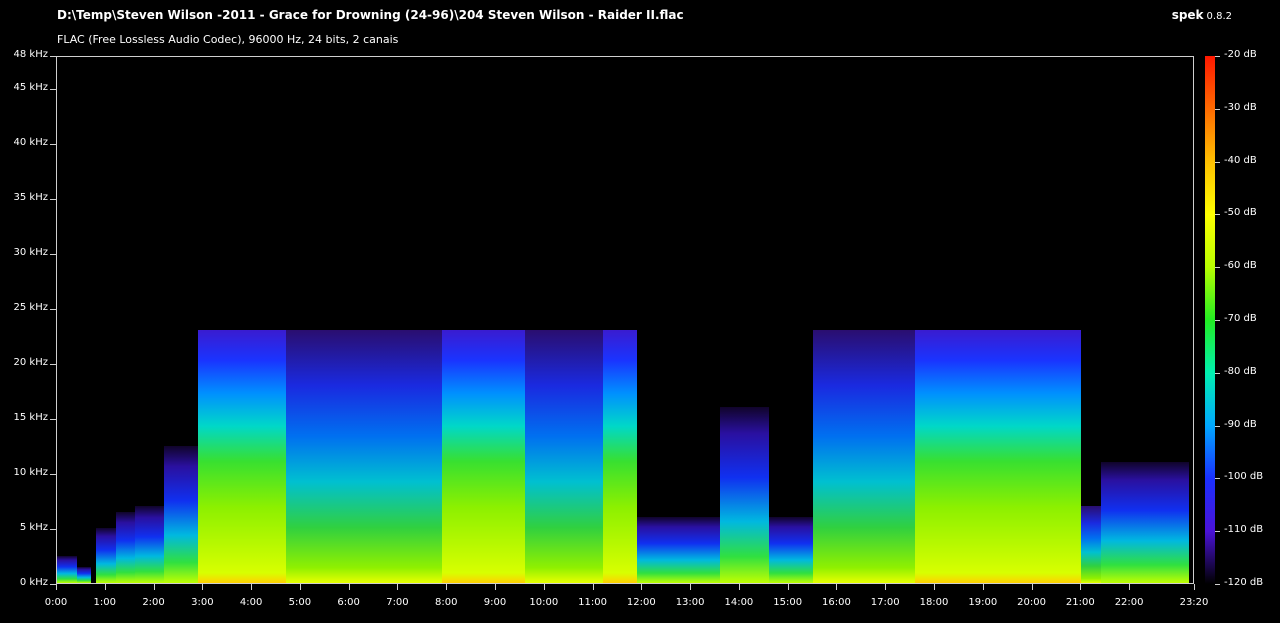 The height and width of the screenshot is (623, 1280). Describe the element at coordinates (1240, 107) in the screenshot. I see `db-tick-label: -30 dB` at that location.